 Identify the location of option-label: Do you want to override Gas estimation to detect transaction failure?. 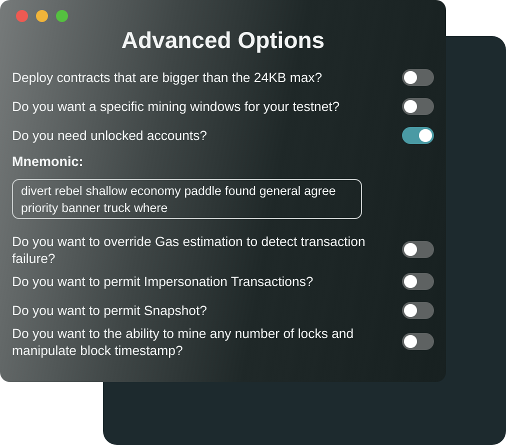
(189, 249).